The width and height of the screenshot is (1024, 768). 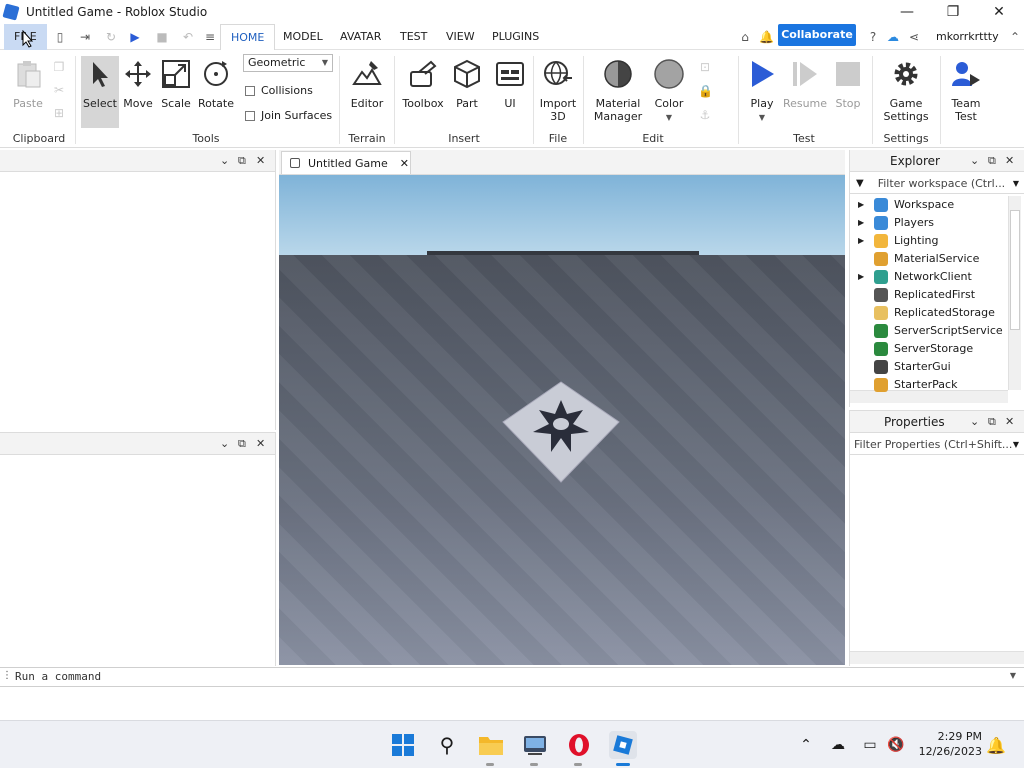 I want to click on volume-muted-icon: 🔇, so click(x=896, y=745).